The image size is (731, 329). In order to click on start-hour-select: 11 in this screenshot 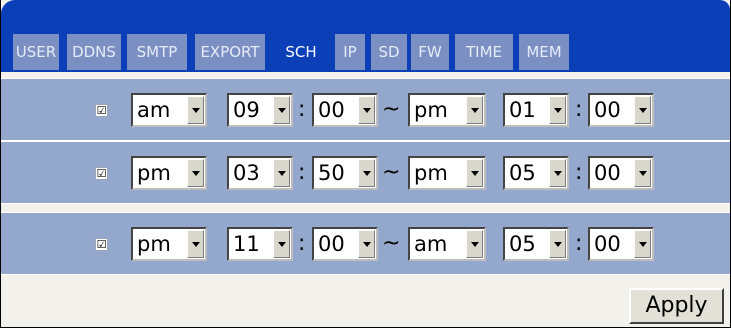, I will do `click(260, 244)`.